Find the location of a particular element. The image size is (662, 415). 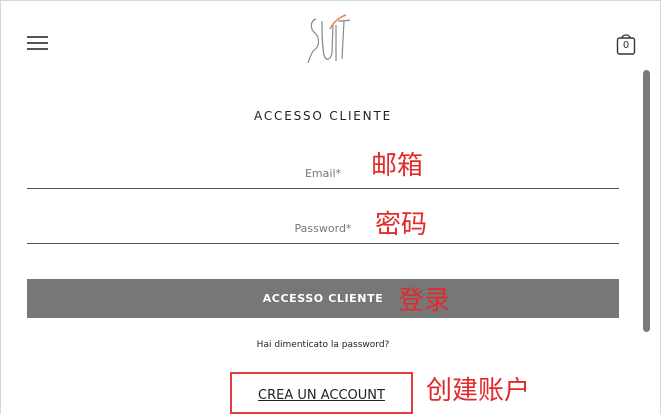

create-account-link: CREA UN ACCOUNT is located at coordinates (321, 395).